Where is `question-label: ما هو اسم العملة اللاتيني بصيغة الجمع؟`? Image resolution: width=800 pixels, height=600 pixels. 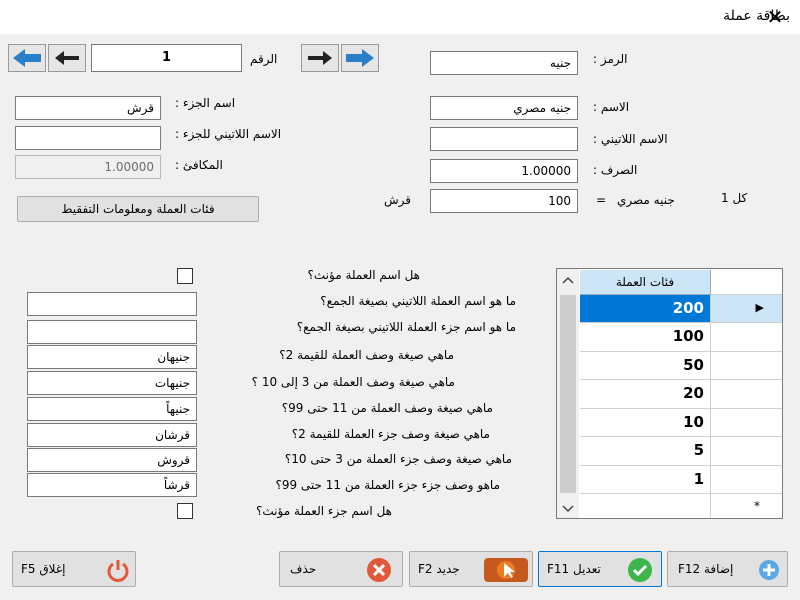 question-label: ما هو اسم العملة اللاتيني بصيغة الجمع؟ is located at coordinates (418, 301).